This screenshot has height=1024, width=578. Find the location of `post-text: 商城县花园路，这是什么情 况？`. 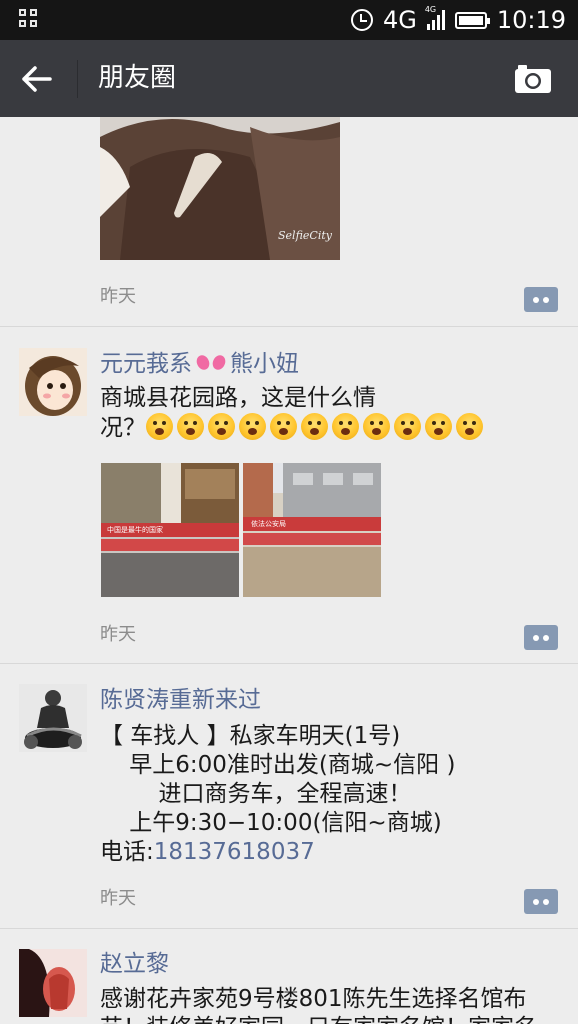

post-text: 商城县花园路，这是什么情 况？ is located at coordinates (330, 413).